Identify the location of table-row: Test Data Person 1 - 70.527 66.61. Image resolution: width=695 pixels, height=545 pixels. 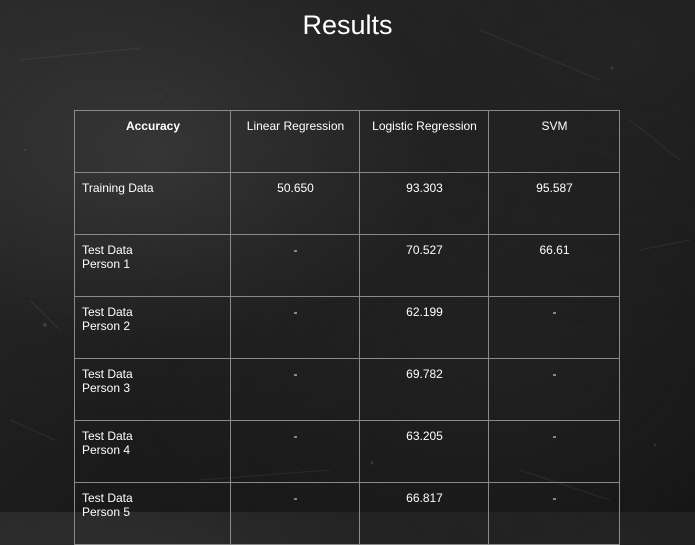
(347, 265).